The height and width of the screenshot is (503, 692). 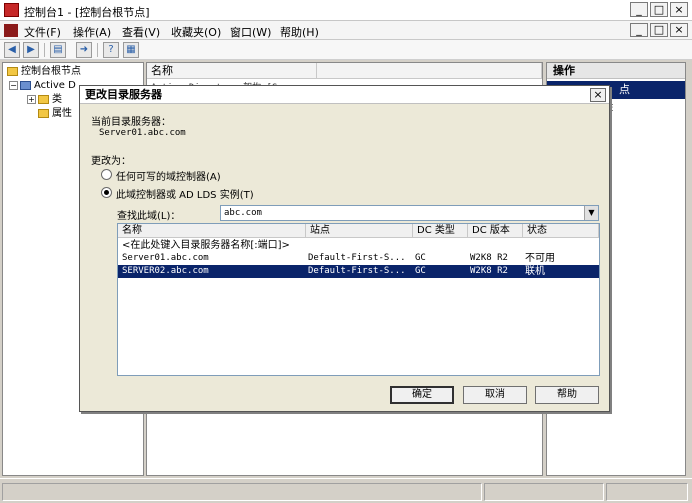 I want to click on cell-status: 不可用, so click(x=540, y=258).